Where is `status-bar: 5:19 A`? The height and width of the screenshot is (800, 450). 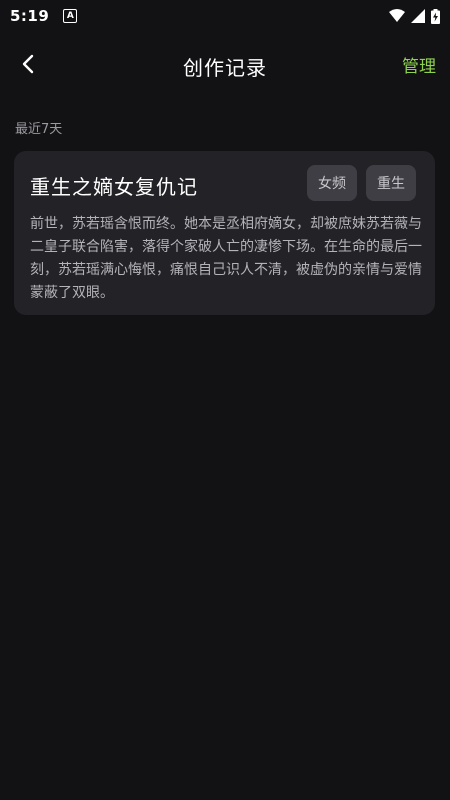
status-bar: 5:19 A is located at coordinates (225, 16).